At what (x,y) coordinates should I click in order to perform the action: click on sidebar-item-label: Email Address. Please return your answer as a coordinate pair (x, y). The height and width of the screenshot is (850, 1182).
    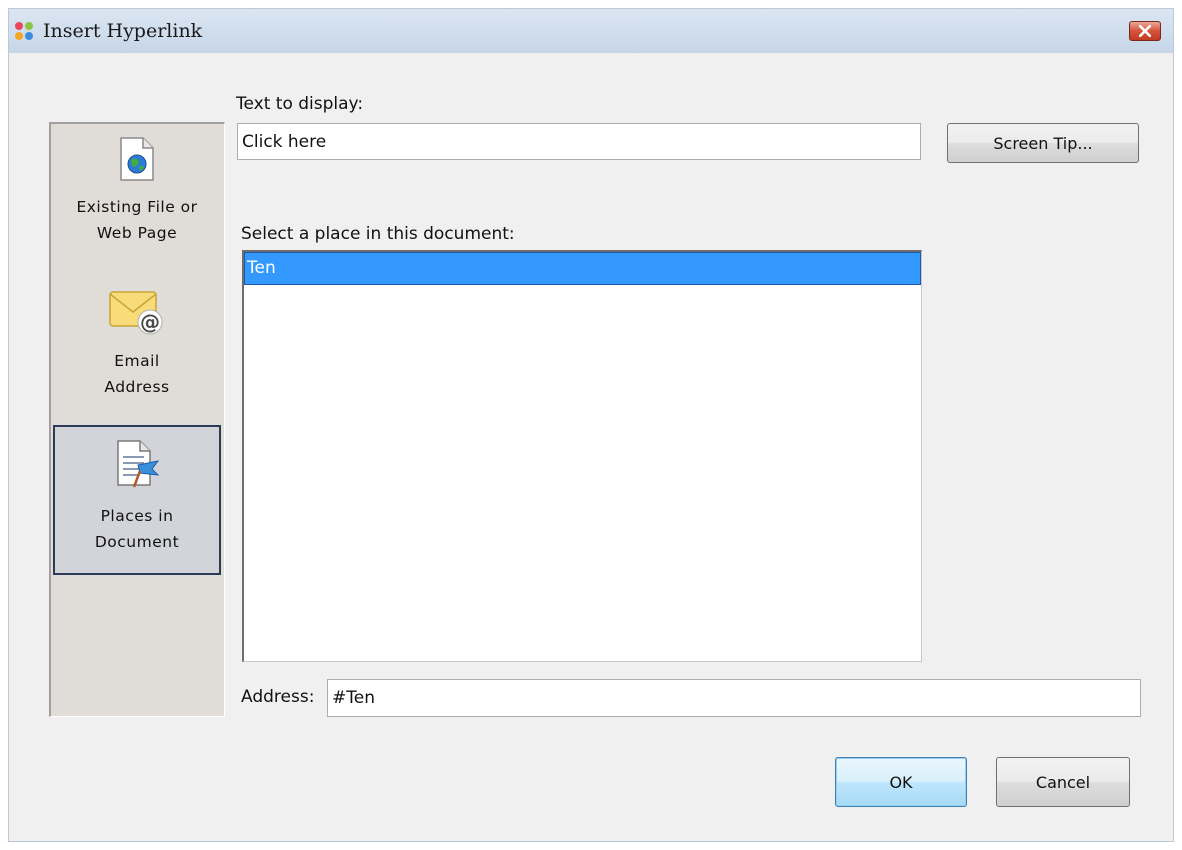
    Looking at the image, I should click on (137, 374).